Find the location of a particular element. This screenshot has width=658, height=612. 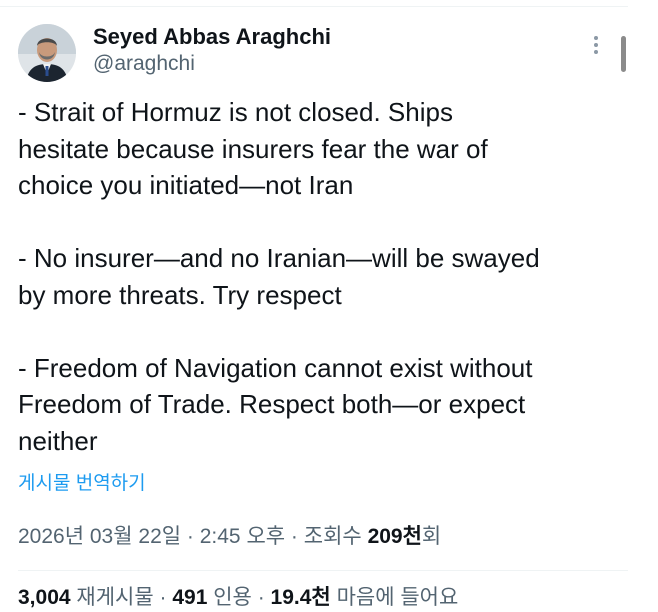

avatar is located at coordinates (47, 53).